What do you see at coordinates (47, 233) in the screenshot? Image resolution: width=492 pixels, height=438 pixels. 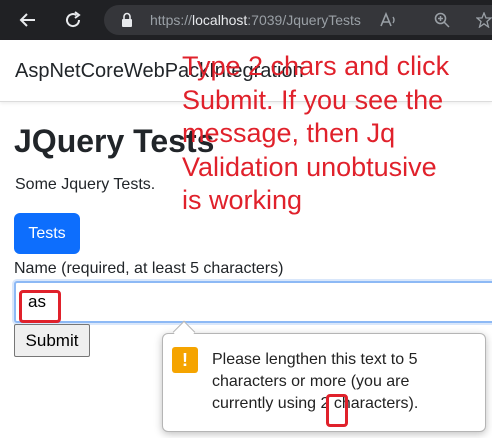 I see `tests-button: Tests` at bounding box center [47, 233].